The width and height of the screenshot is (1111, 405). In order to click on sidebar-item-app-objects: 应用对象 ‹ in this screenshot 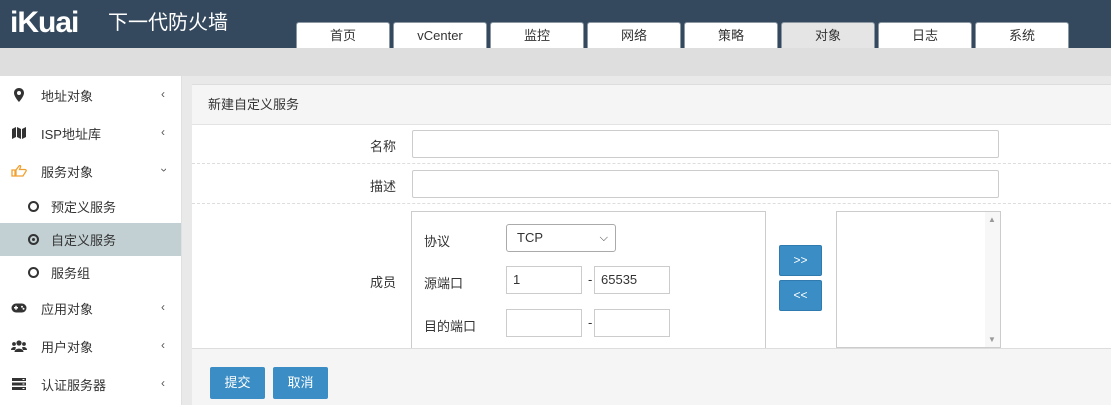, I will do `click(90, 308)`.